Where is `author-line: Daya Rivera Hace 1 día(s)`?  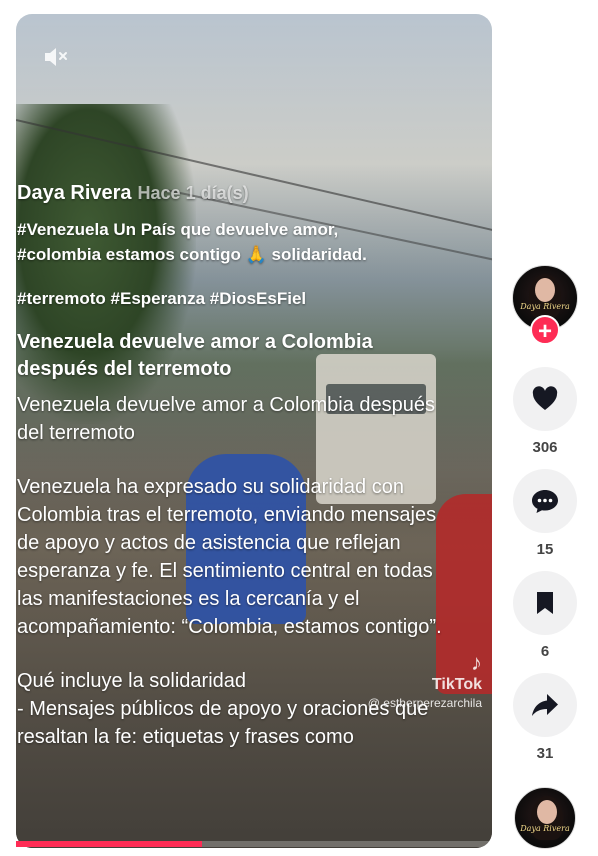 author-line: Daya Rivera Hace 1 día(s) is located at coordinates (237, 193).